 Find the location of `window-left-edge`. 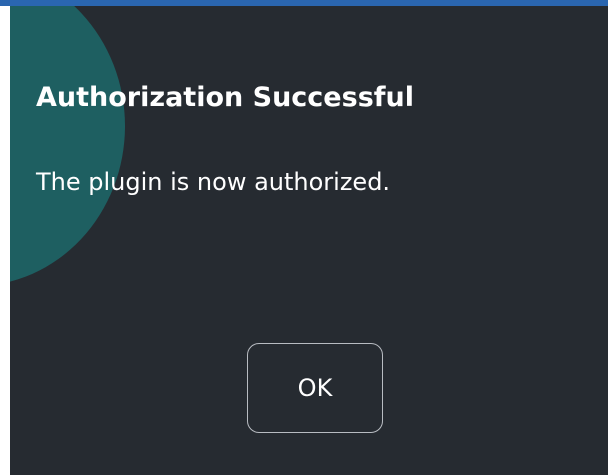

window-left-edge is located at coordinates (5, 240).